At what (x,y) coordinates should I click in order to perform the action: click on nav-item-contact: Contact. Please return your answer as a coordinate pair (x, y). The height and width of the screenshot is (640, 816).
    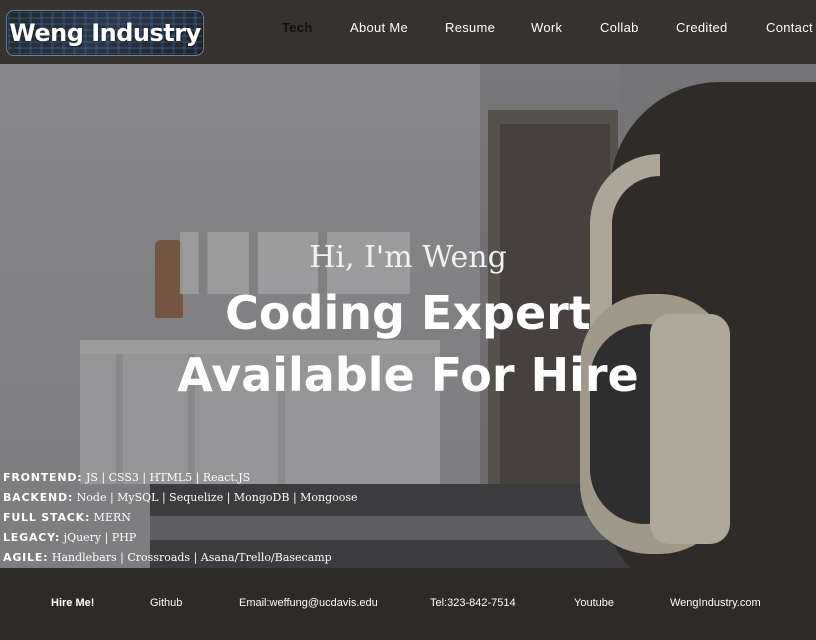
    Looking at the image, I should click on (789, 27).